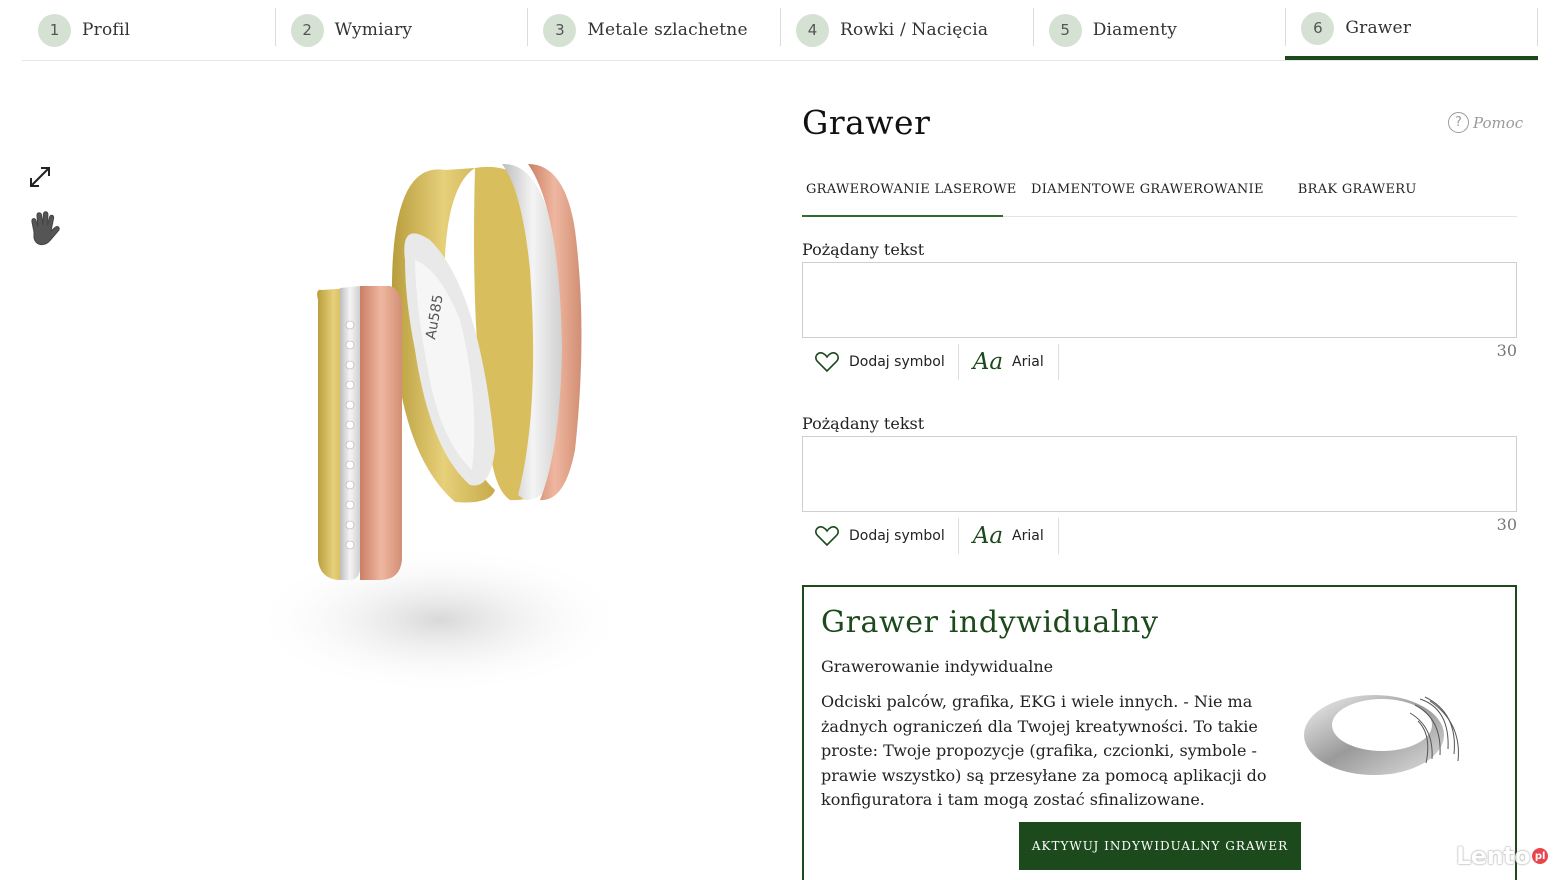 The width and height of the screenshot is (1555, 880). I want to click on expand-icon, so click(40, 177).